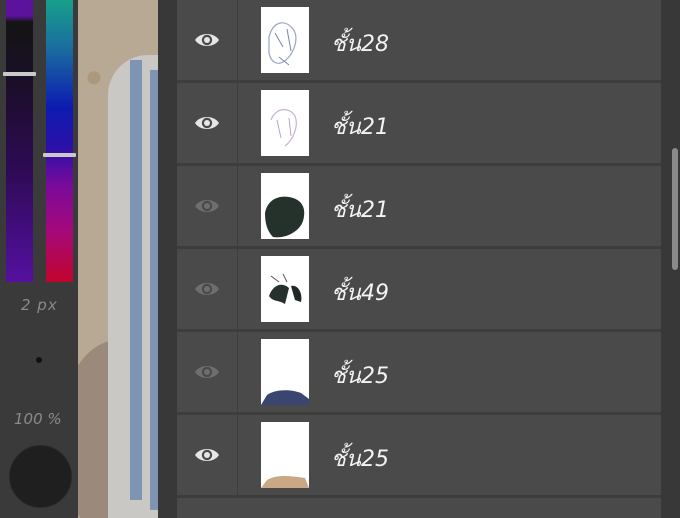 The image size is (680, 518). Describe the element at coordinates (40, 476) in the screenshot. I see `current-color-swatch` at that location.